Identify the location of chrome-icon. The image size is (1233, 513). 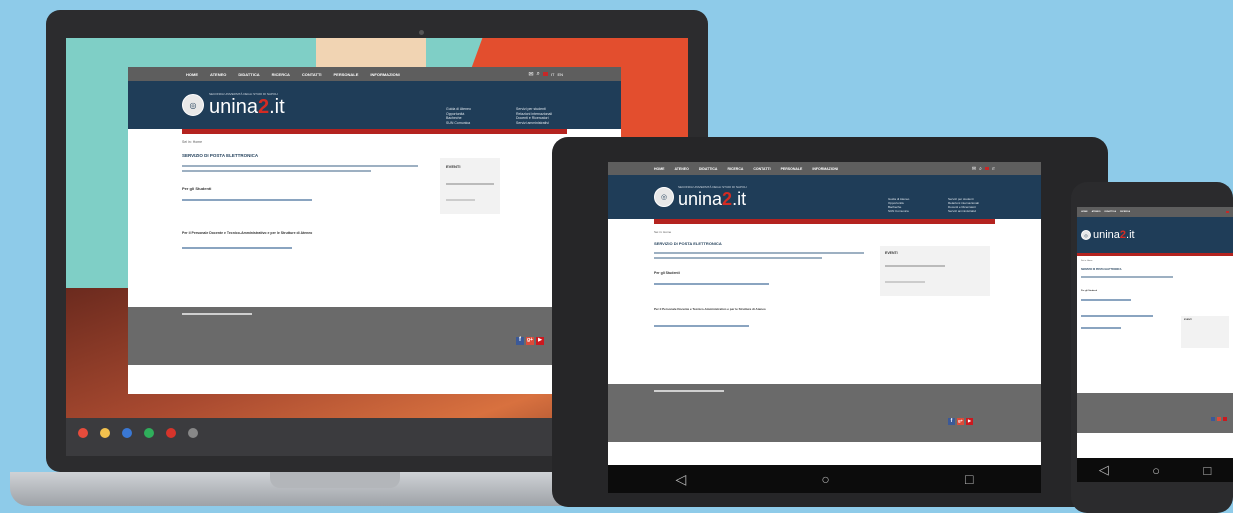
(83, 433).